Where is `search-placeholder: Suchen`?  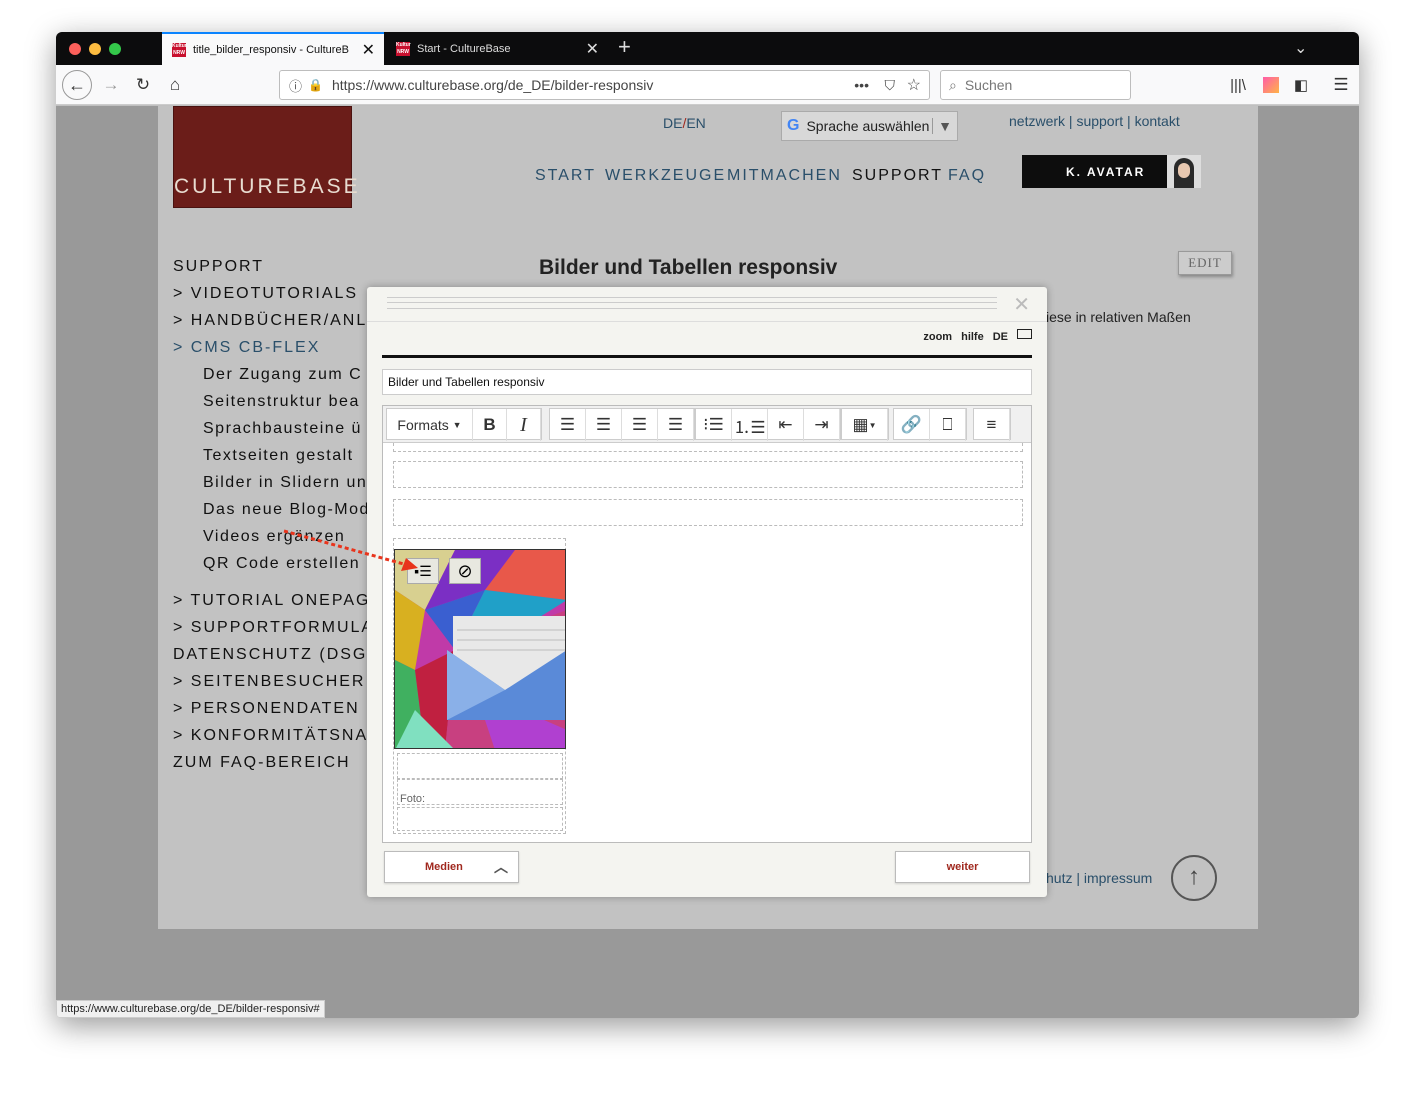 search-placeholder: Suchen is located at coordinates (988, 85).